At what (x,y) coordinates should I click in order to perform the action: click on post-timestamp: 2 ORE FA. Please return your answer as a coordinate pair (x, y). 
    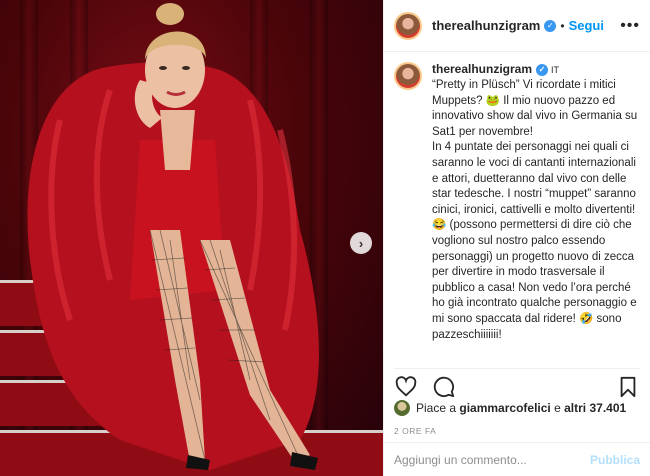
    Looking at the image, I should click on (415, 431).